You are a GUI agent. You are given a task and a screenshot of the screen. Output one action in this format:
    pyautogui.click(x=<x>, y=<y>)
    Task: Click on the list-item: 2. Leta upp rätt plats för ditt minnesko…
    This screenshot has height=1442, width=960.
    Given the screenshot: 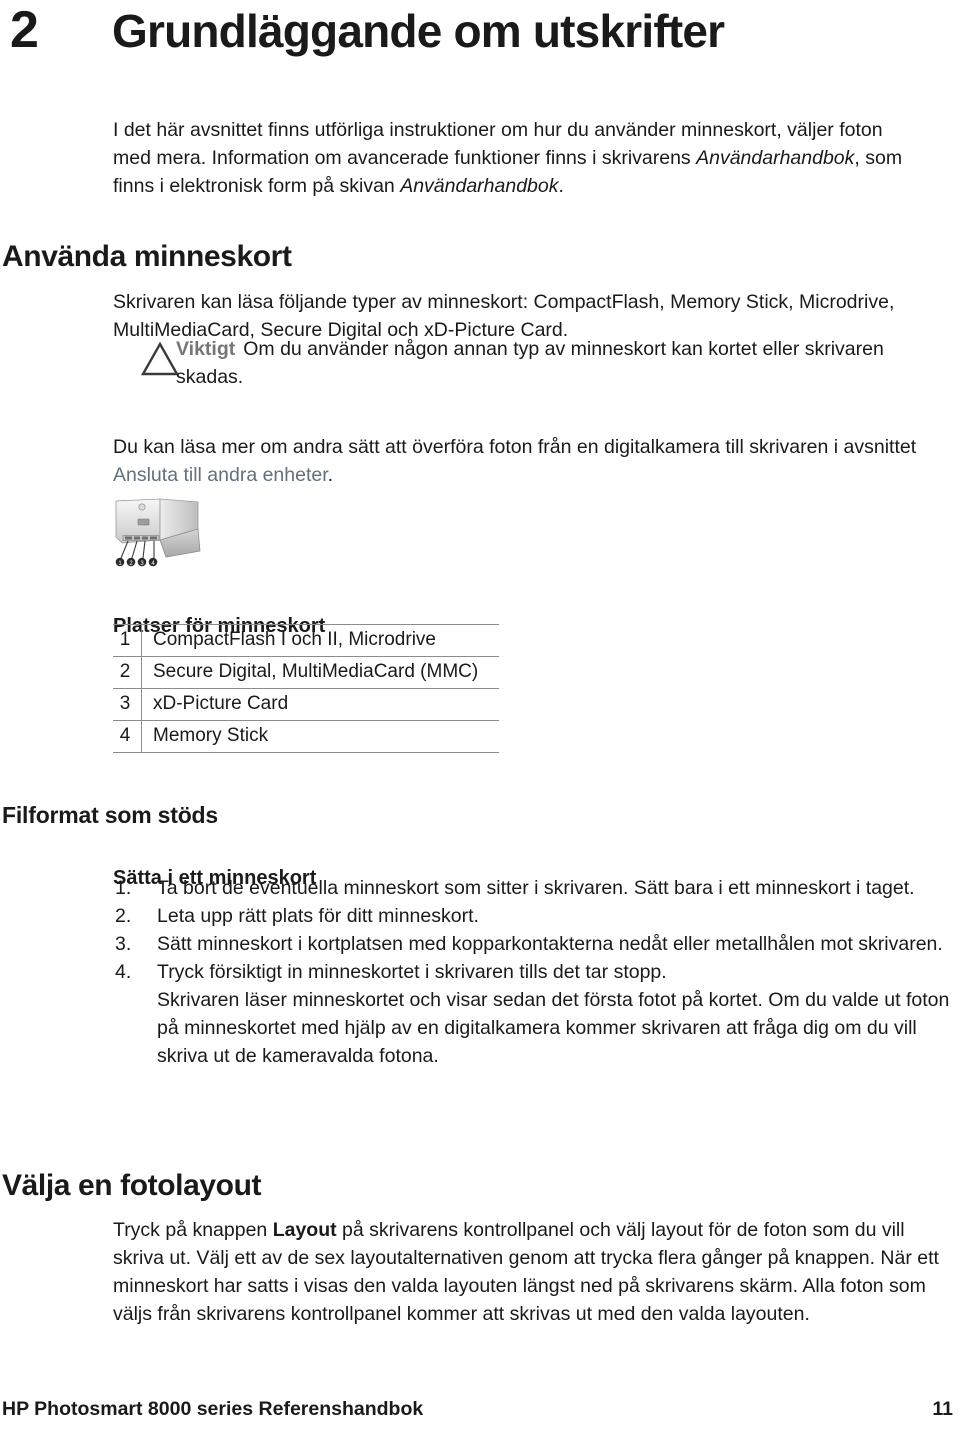 What is the action you would take?
    pyautogui.click(x=535, y=916)
    